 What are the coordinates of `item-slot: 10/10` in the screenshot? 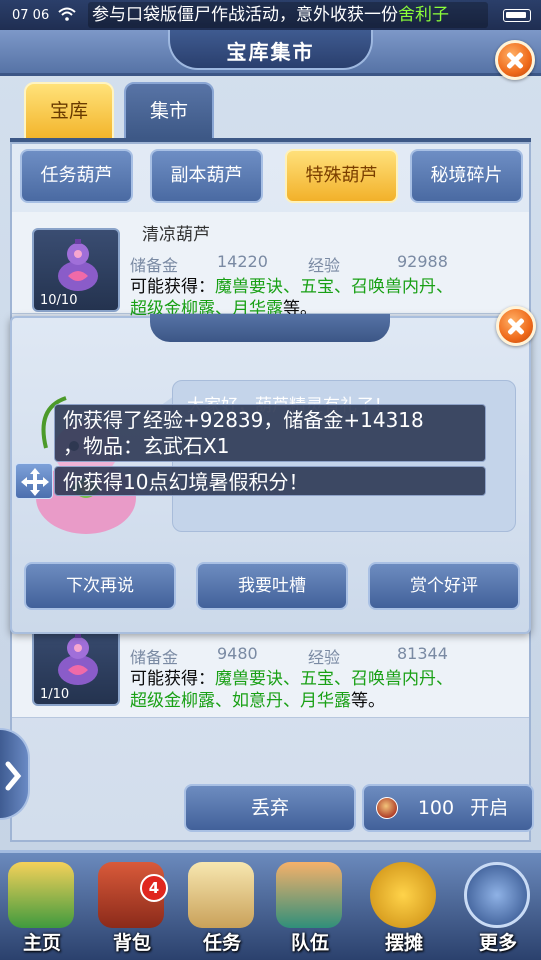 It's located at (76, 270).